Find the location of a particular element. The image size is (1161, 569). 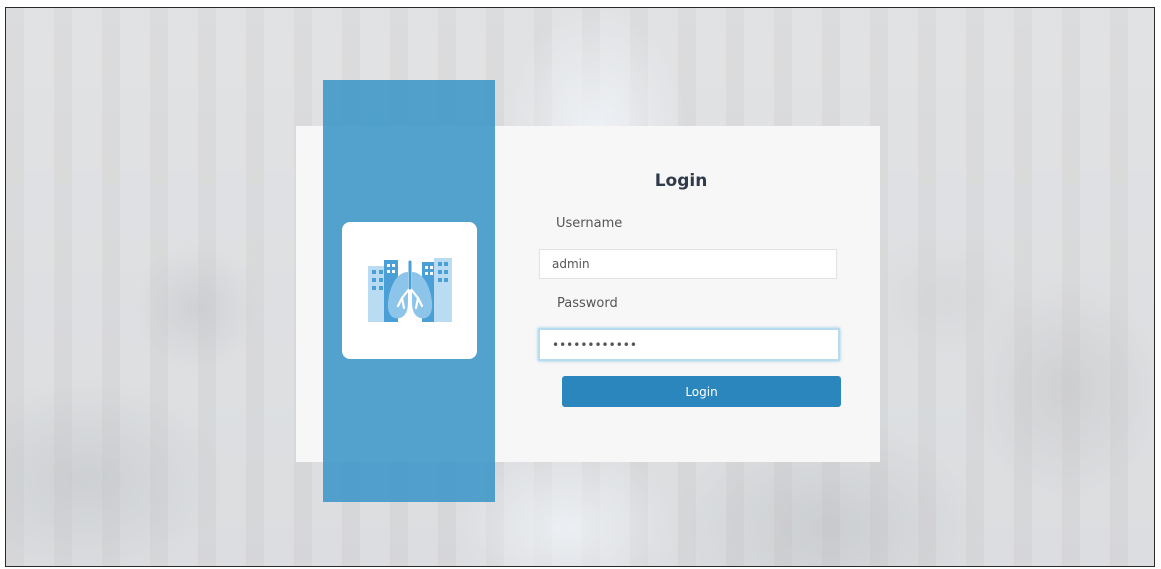

username-input is located at coordinates (688, 264).